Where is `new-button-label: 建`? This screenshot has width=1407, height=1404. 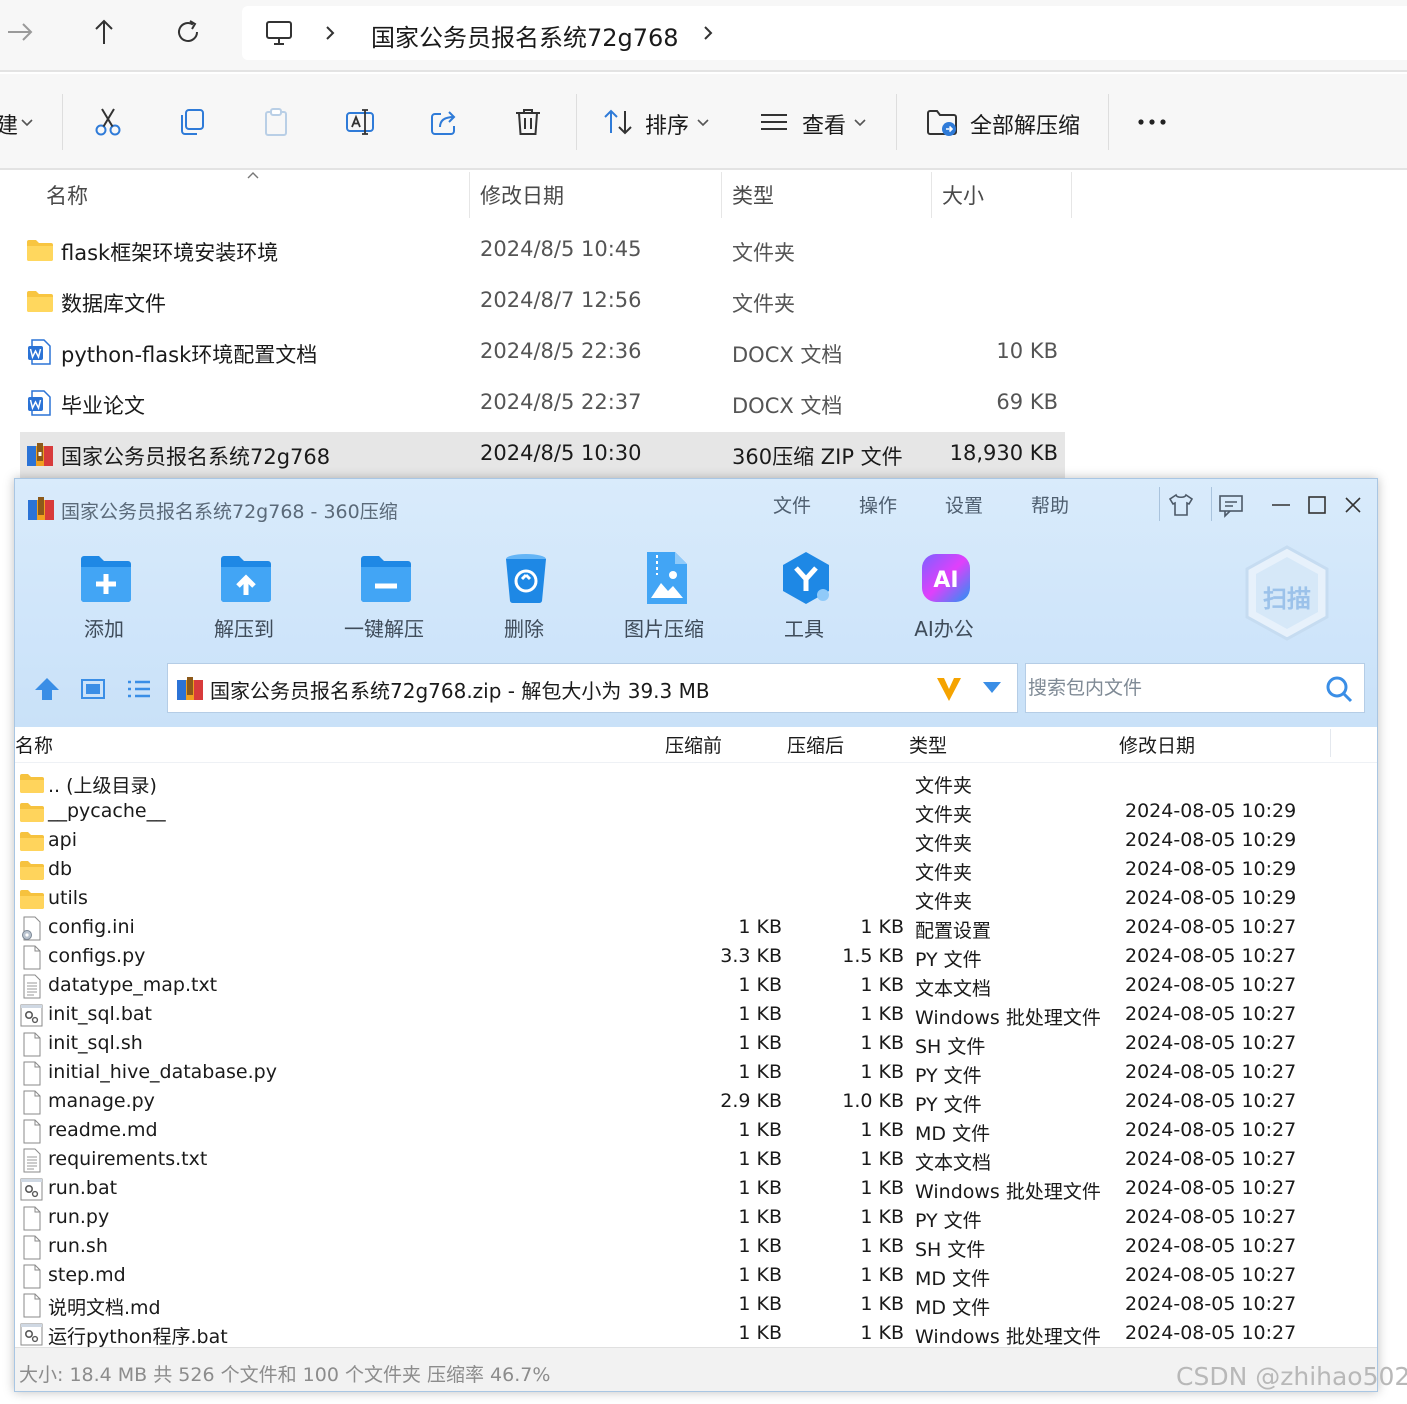 new-button-label: 建 is located at coordinates (9, 124).